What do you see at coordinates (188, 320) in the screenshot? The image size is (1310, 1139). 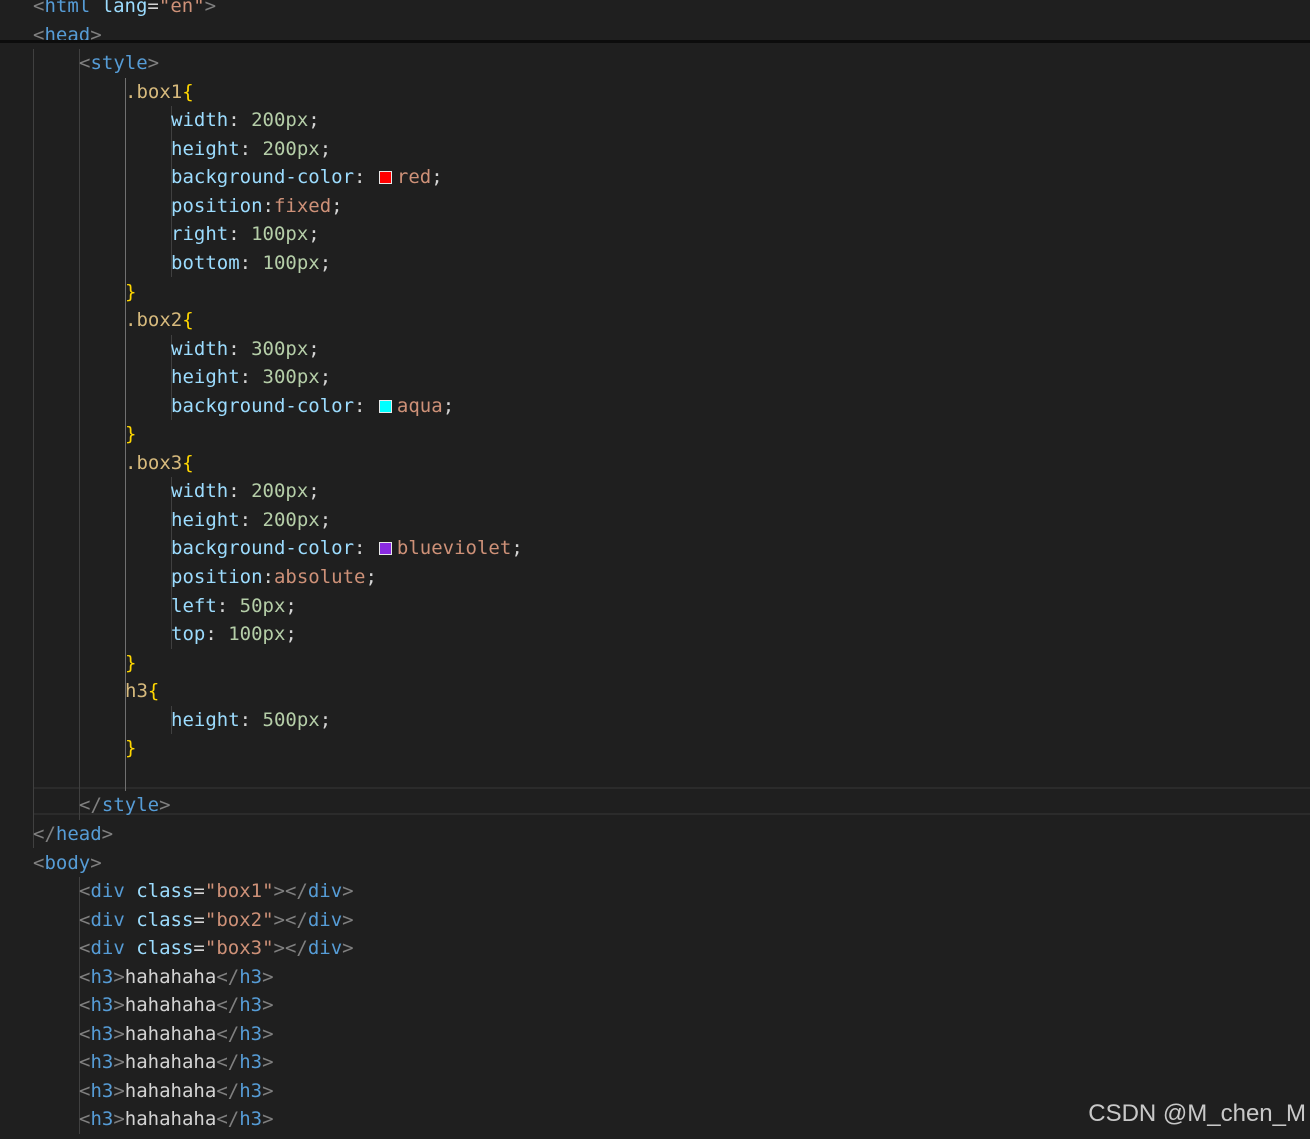 I see `brace: {` at bounding box center [188, 320].